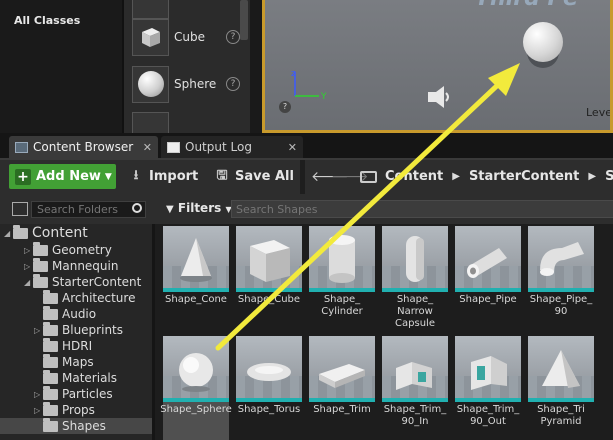  Describe the element at coordinates (488, 388) in the screenshot. I see `asset-tile: Shape_Trim_ 90_Out` at that location.